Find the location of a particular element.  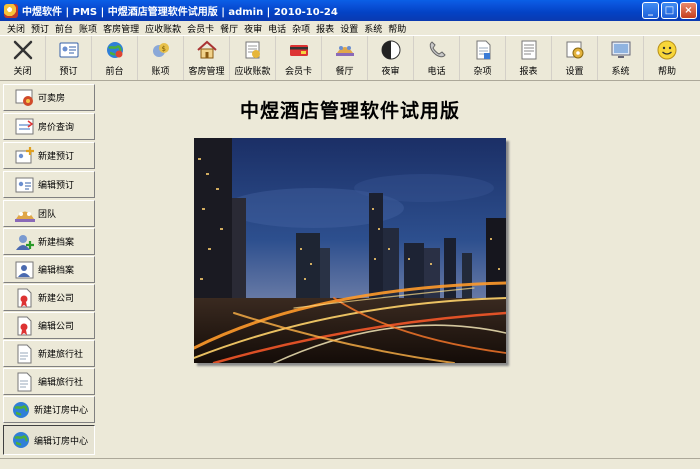

sidebar-item-new-travel-agency: 新建旅行社 is located at coordinates (49, 353).